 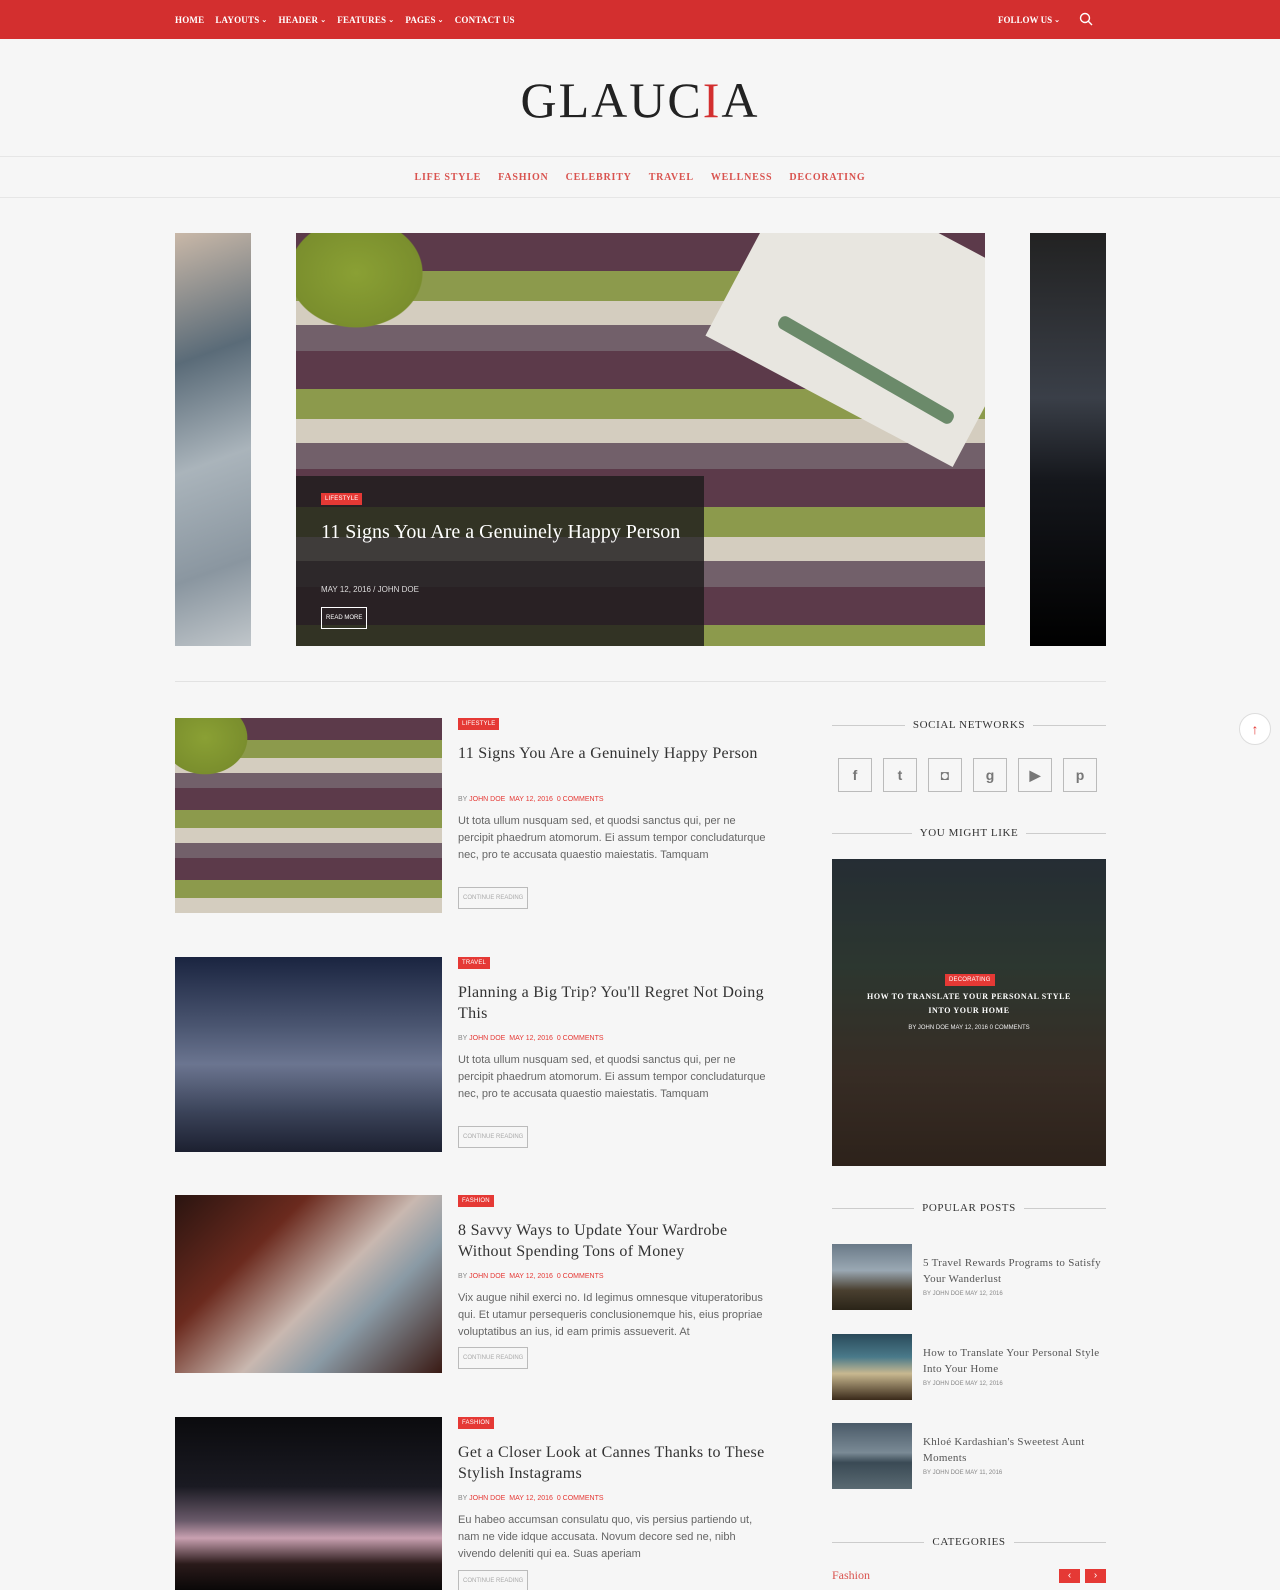 I want to click on nav-item-features: FEATURES ⌄, so click(x=365, y=20).